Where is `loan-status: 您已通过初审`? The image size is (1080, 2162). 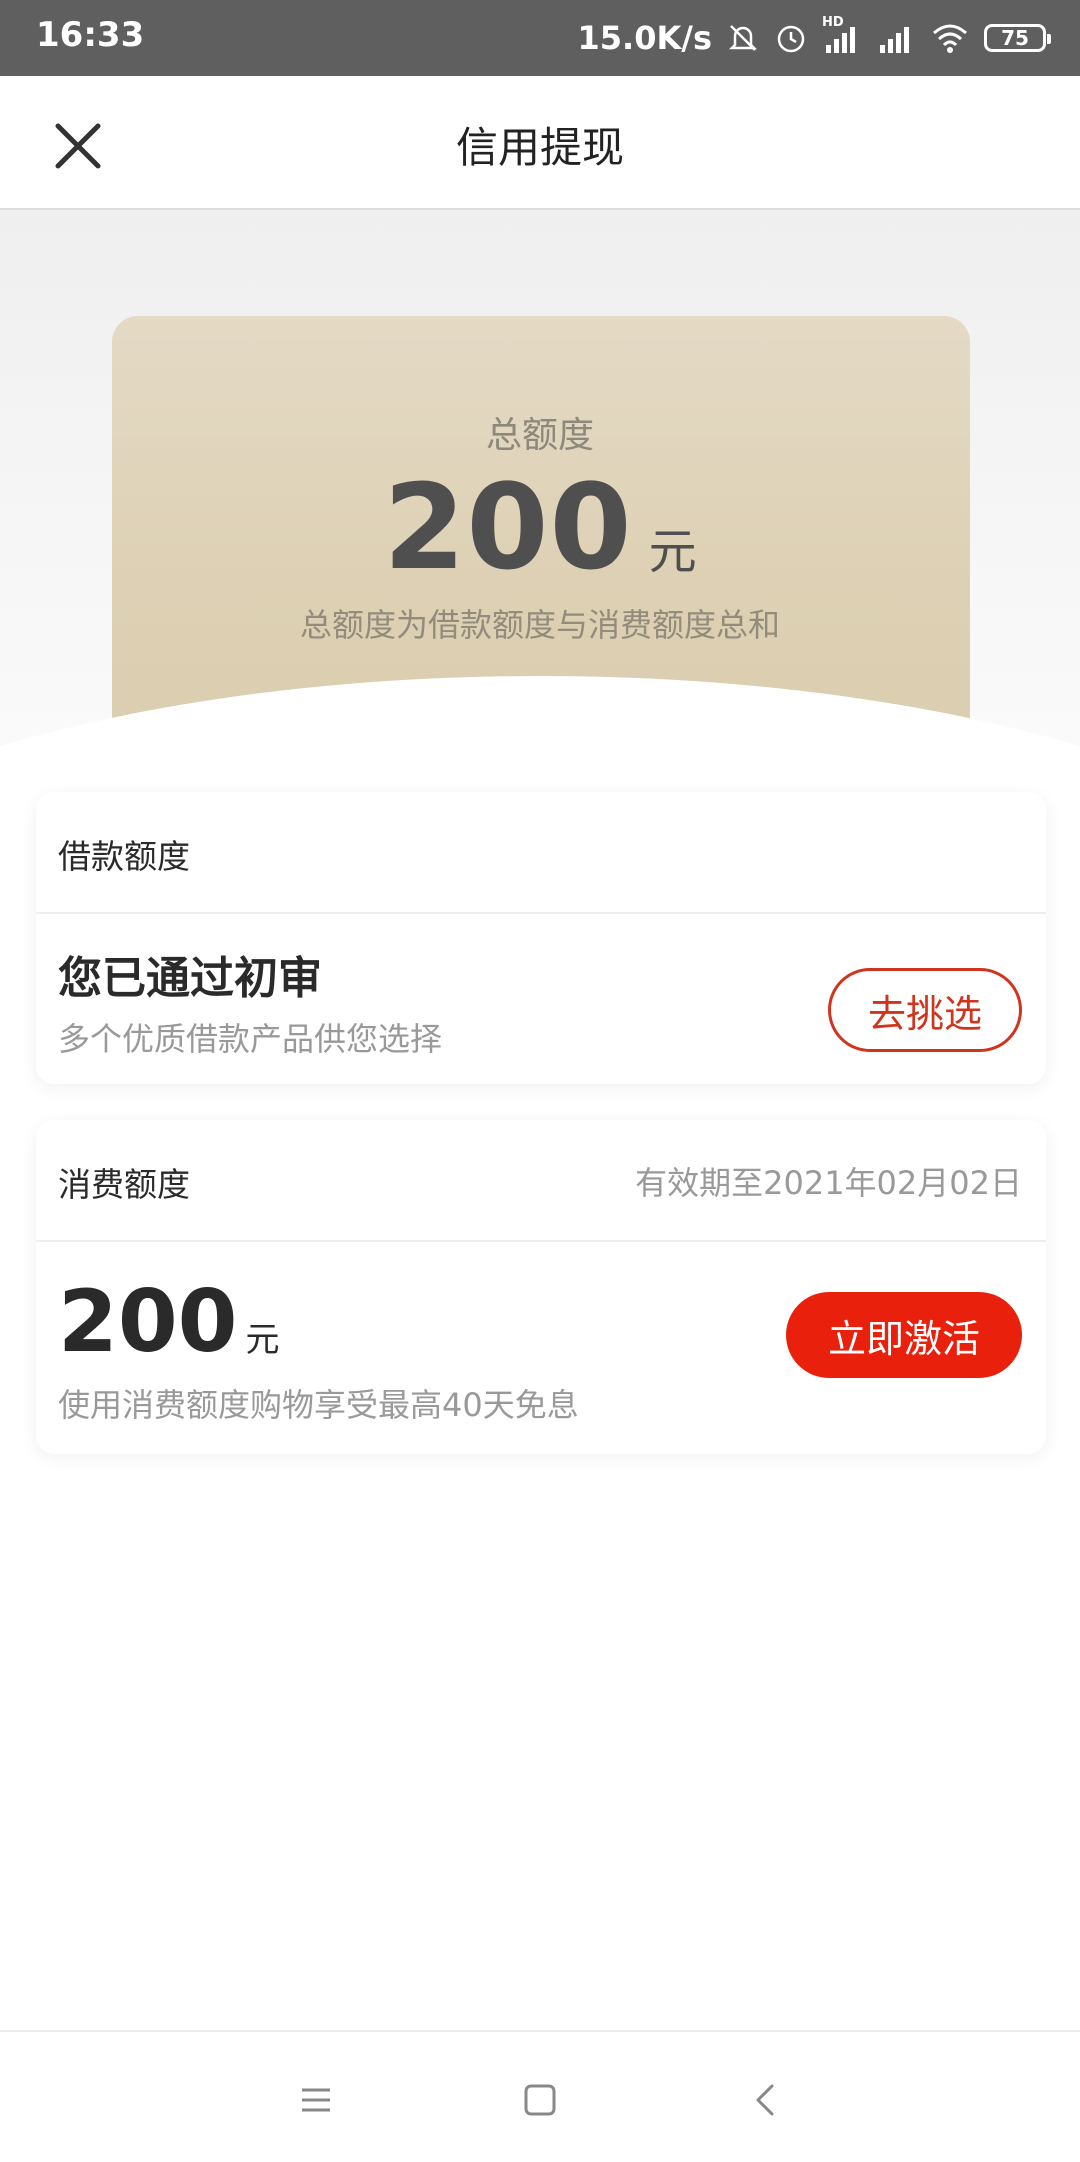 loan-status: 您已通过初审 is located at coordinates (190, 978).